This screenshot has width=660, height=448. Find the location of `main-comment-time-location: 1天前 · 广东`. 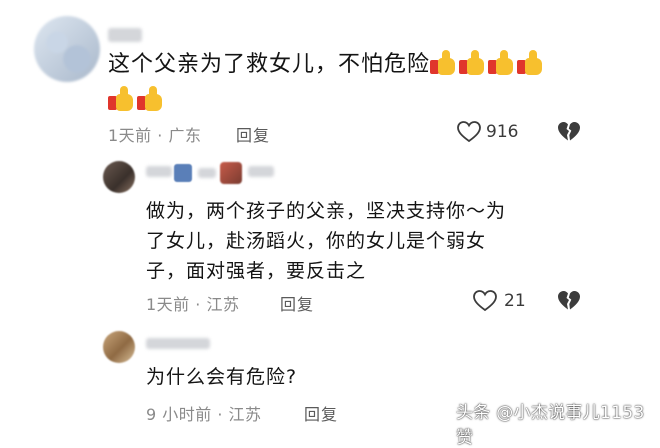

main-comment-time-location: 1天前 · 广东 is located at coordinates (155, 135).